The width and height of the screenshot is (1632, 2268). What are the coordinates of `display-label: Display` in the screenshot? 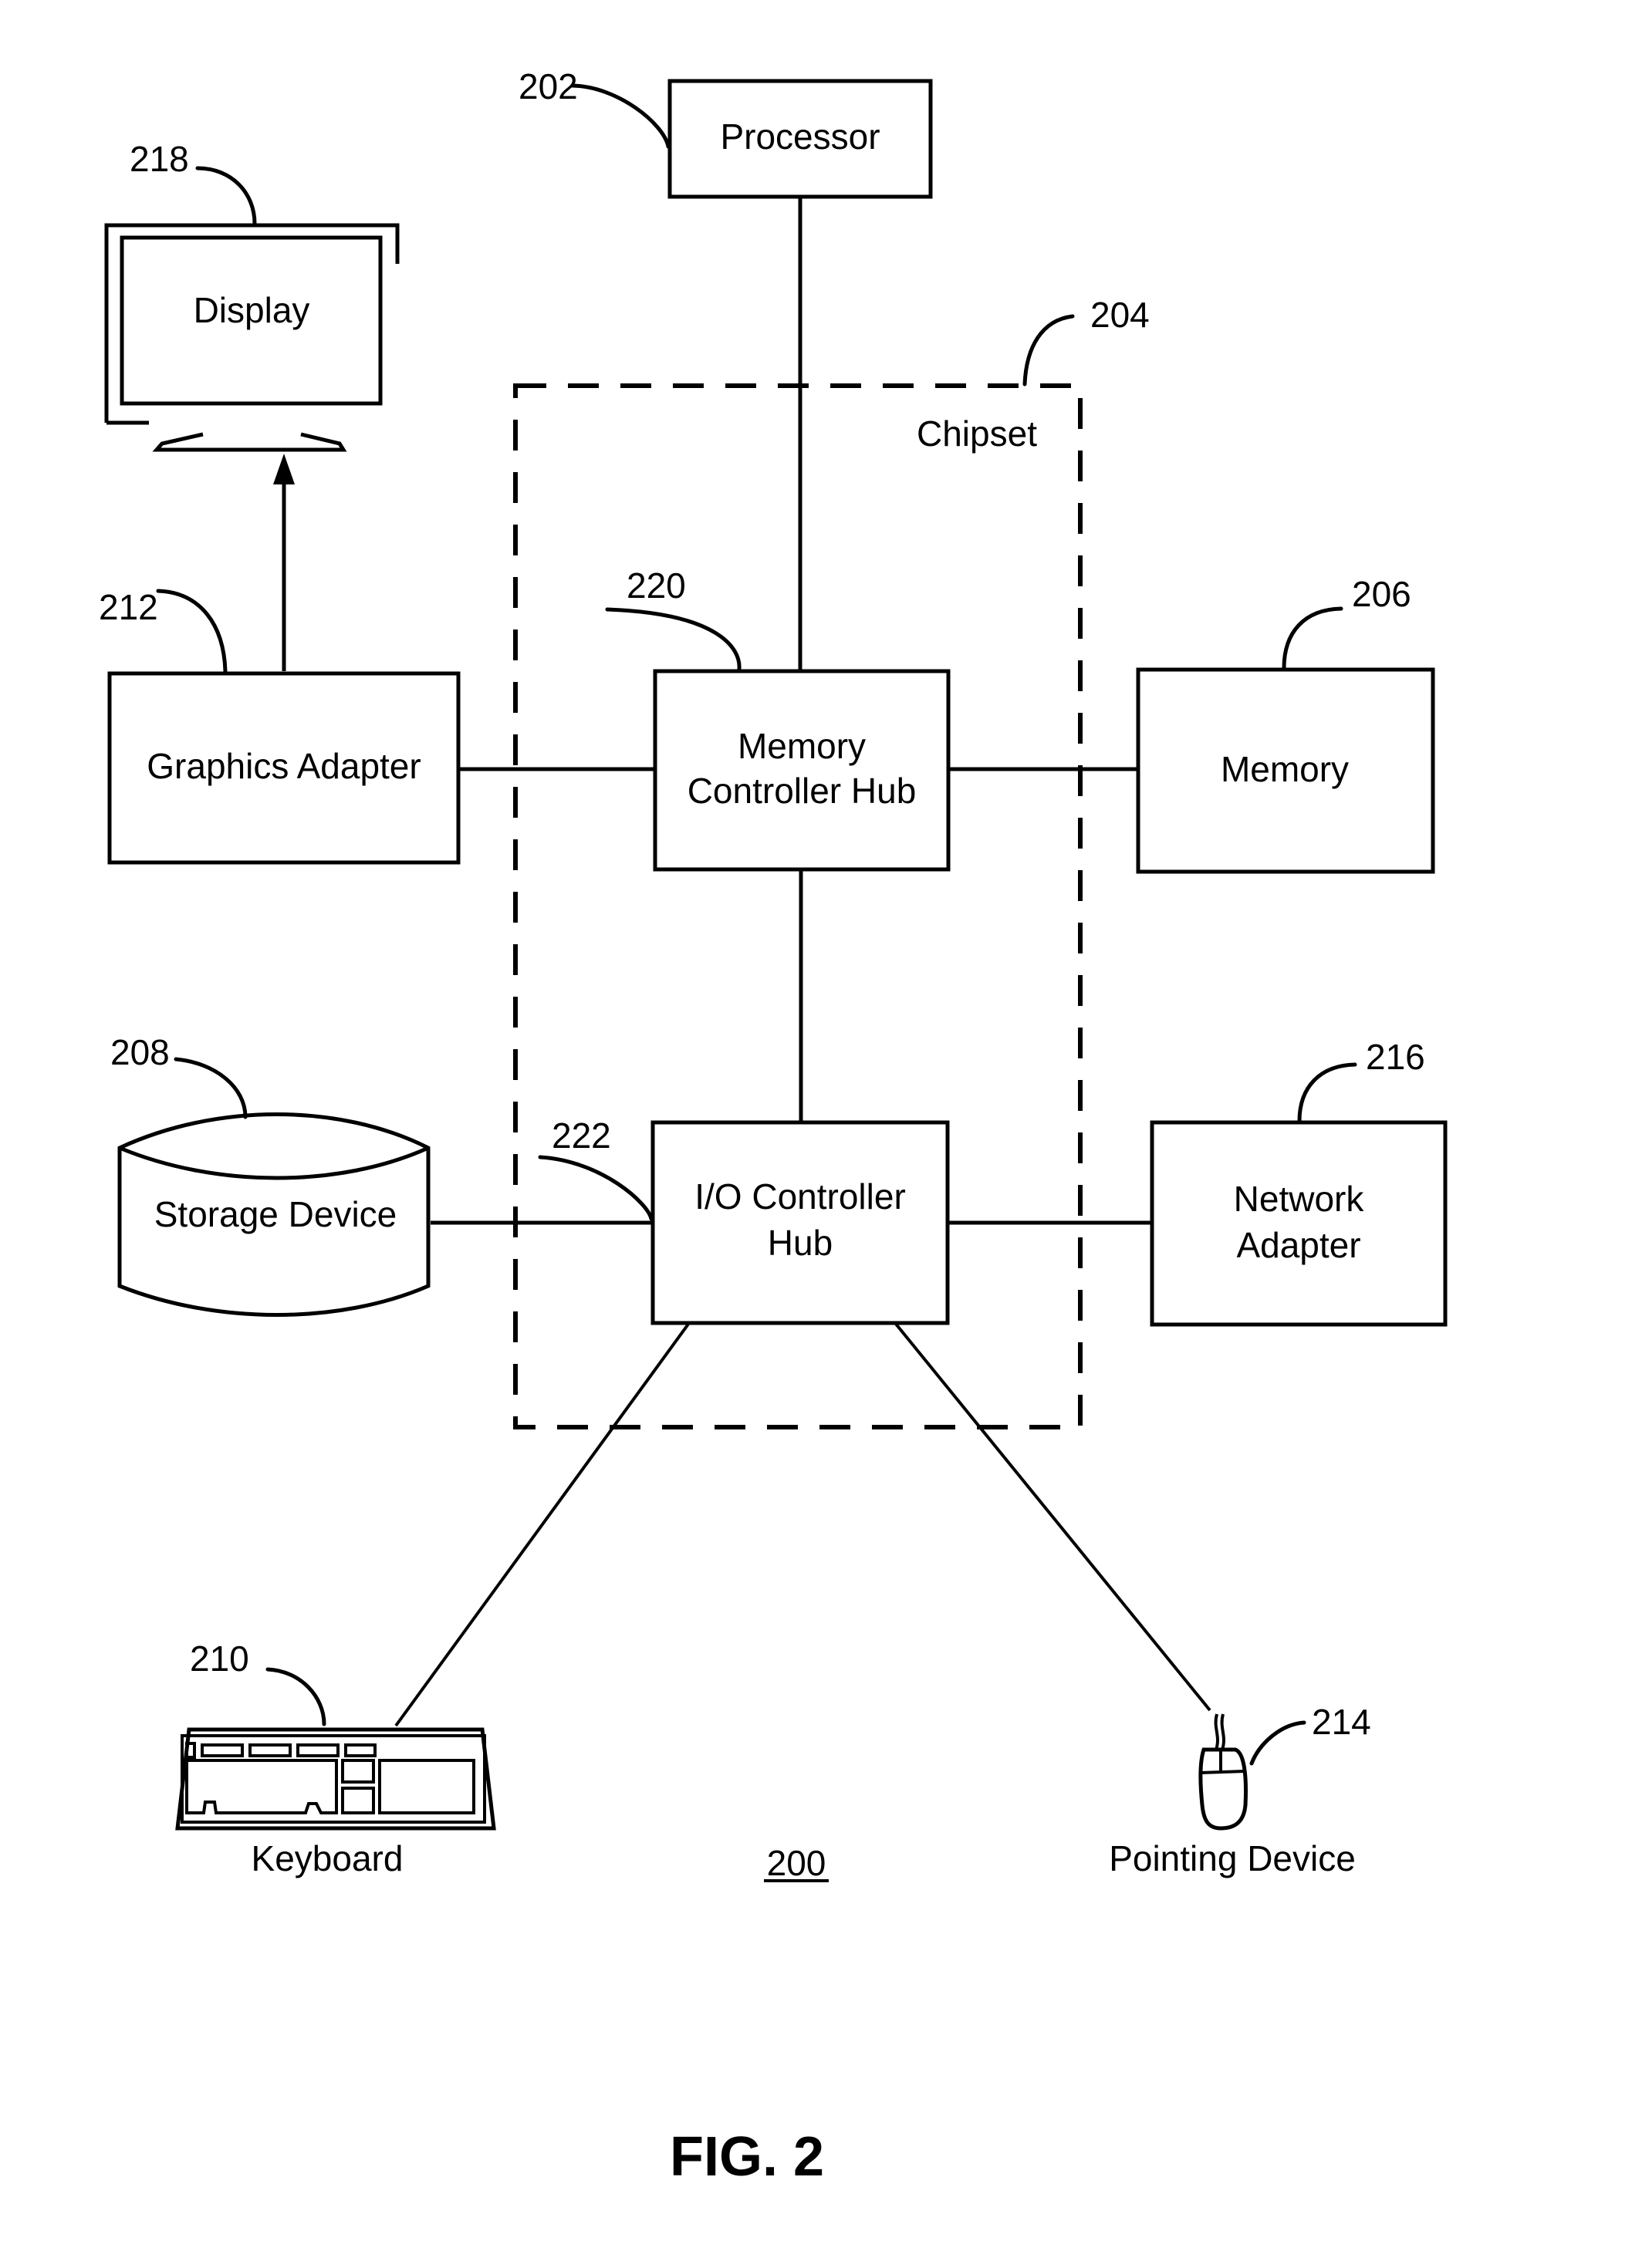 It's located at (252, 310).